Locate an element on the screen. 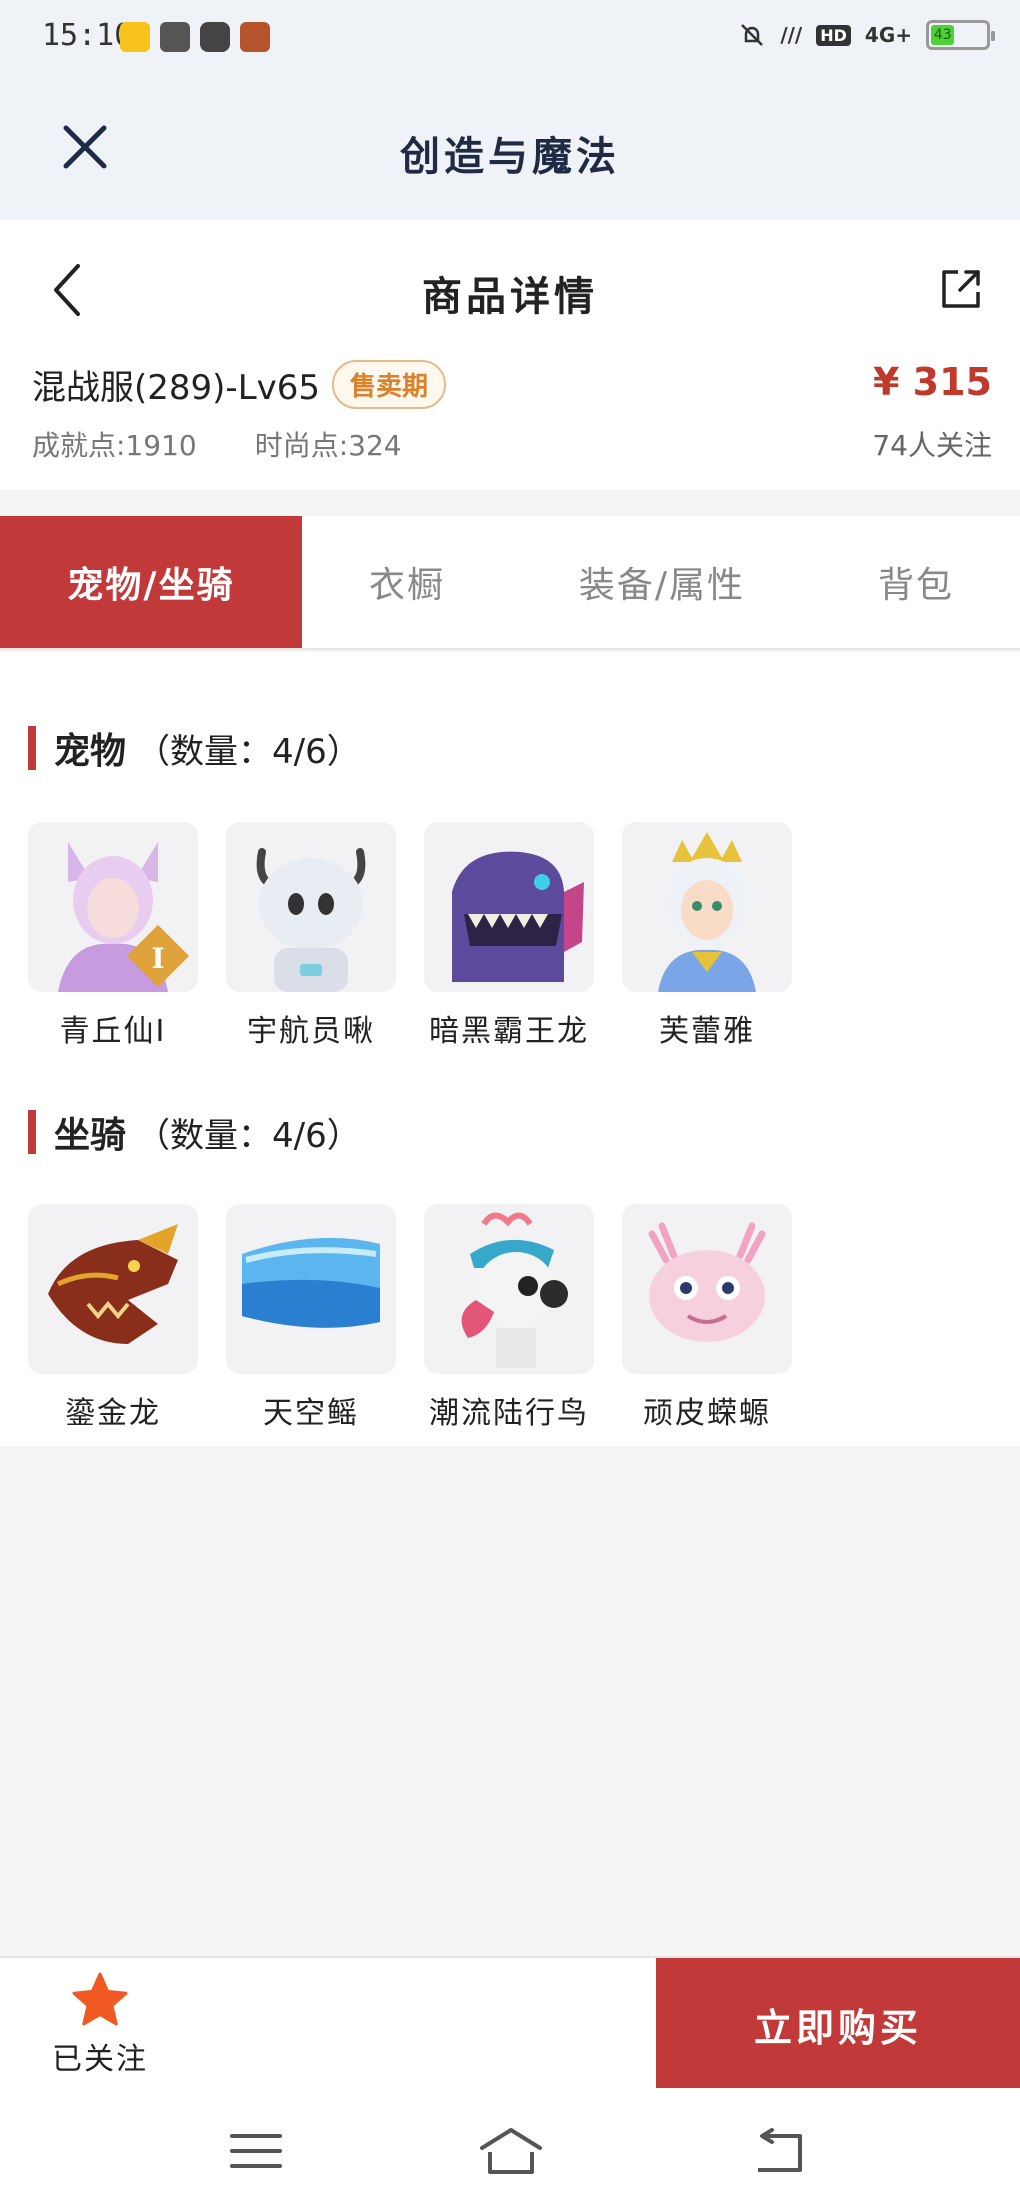  battery-level: 43 is located at coordinates (943, 35).